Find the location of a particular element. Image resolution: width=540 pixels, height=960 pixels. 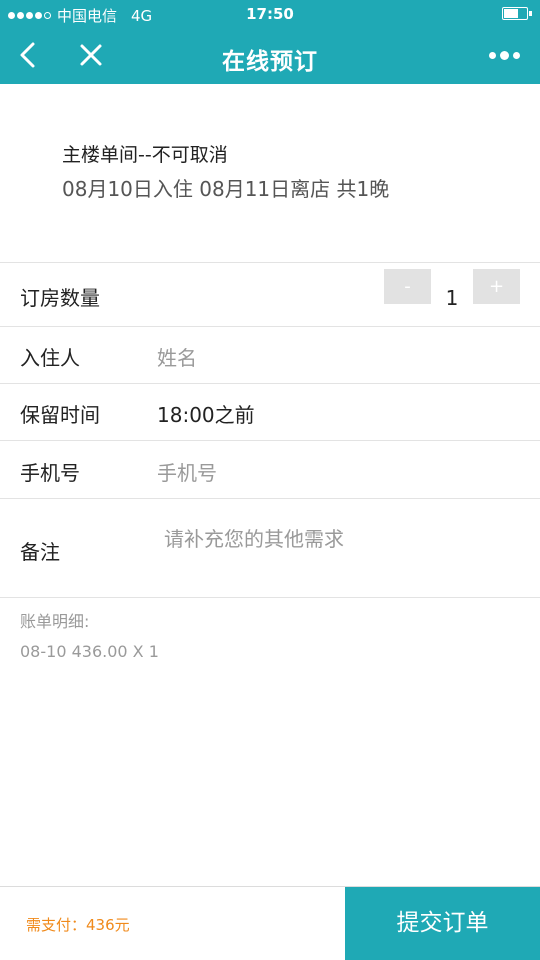

quantity-decrease-button: - is located at coordinates (407, 286).